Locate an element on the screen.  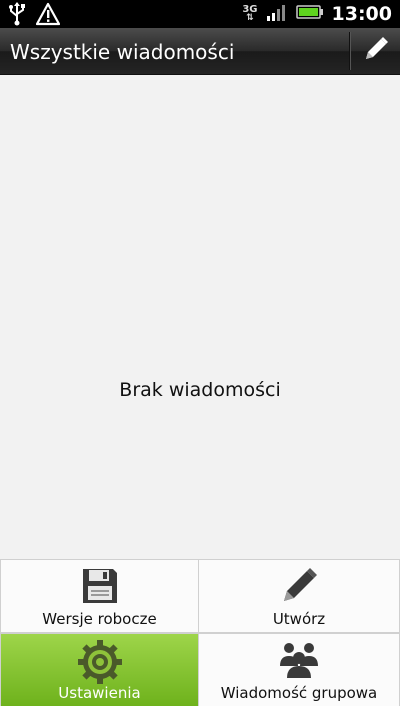
compose-button is located at coordinates (376, 51).